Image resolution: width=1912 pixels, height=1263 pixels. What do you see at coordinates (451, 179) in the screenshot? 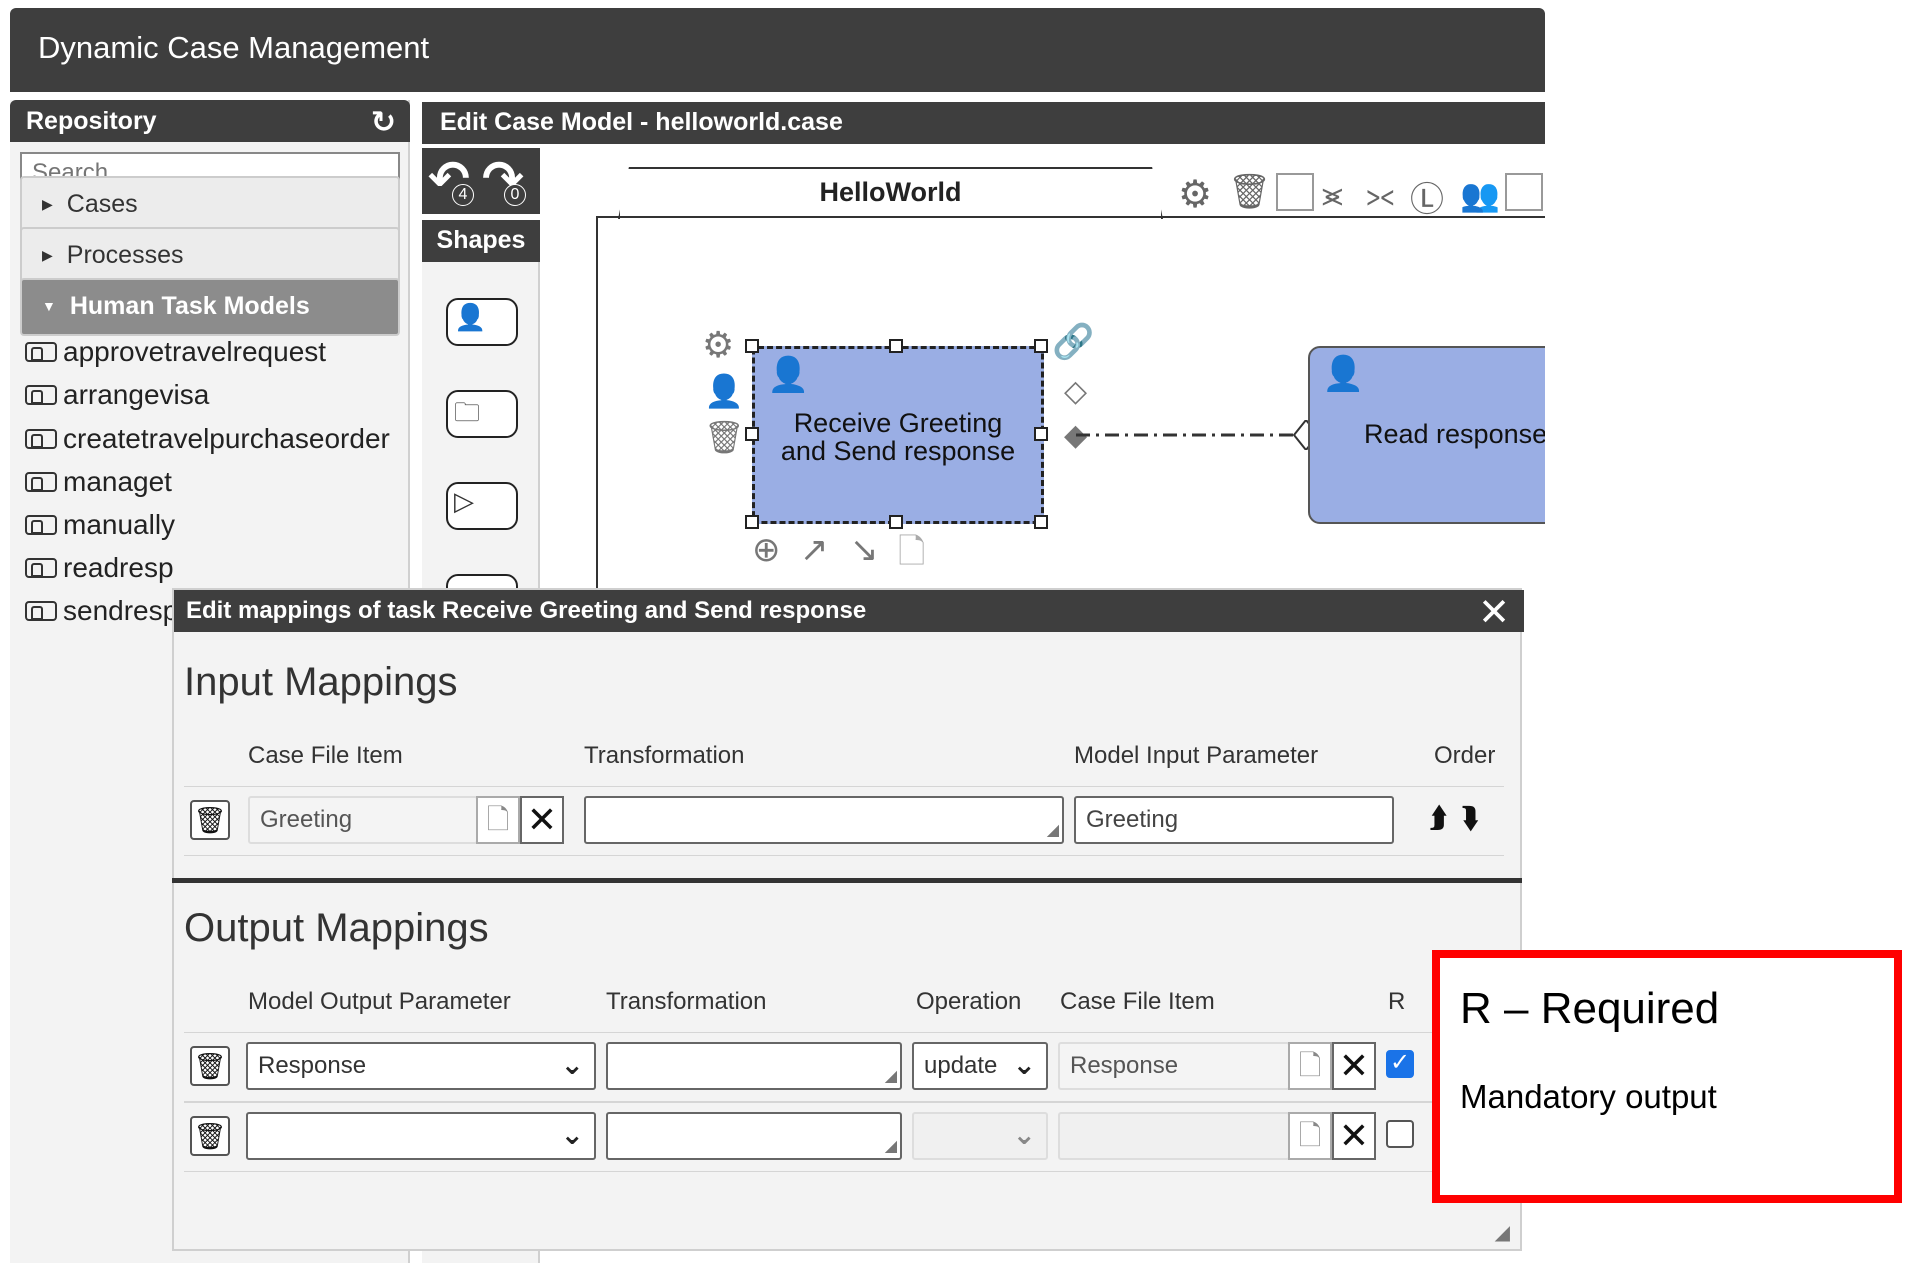
I see `undo-icon: ↶ 4` at bounding box center [451, 179].